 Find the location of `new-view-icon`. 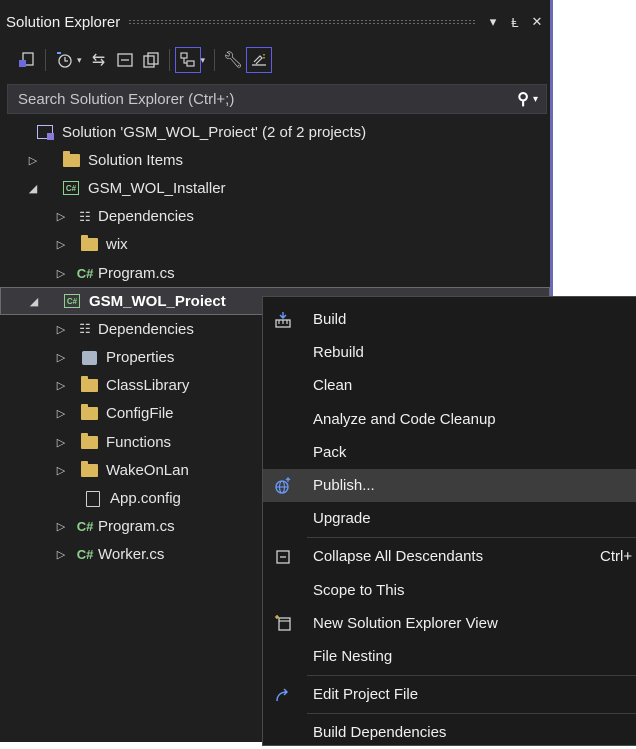

new-view-icon is located at coordinates (283, 623).